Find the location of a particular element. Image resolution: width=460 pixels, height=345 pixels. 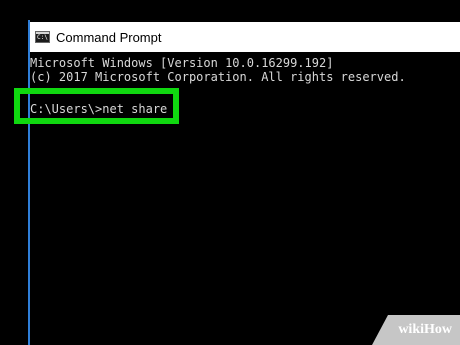

window-title: Command Prompt is located at coordinates (109, 37).